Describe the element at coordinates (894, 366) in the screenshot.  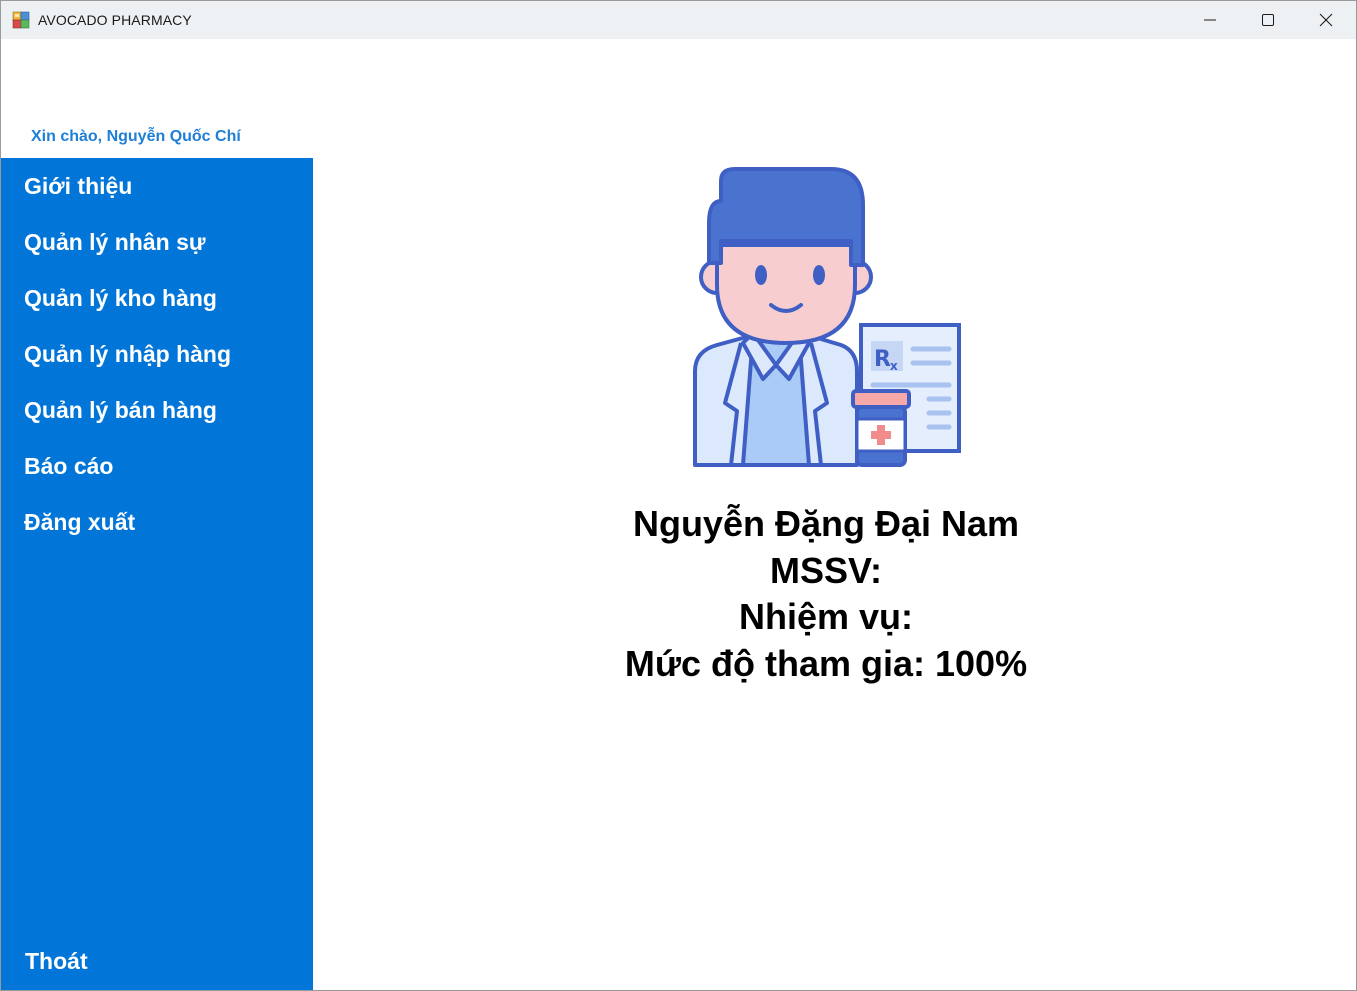
I see `svg-text: x` at that location.